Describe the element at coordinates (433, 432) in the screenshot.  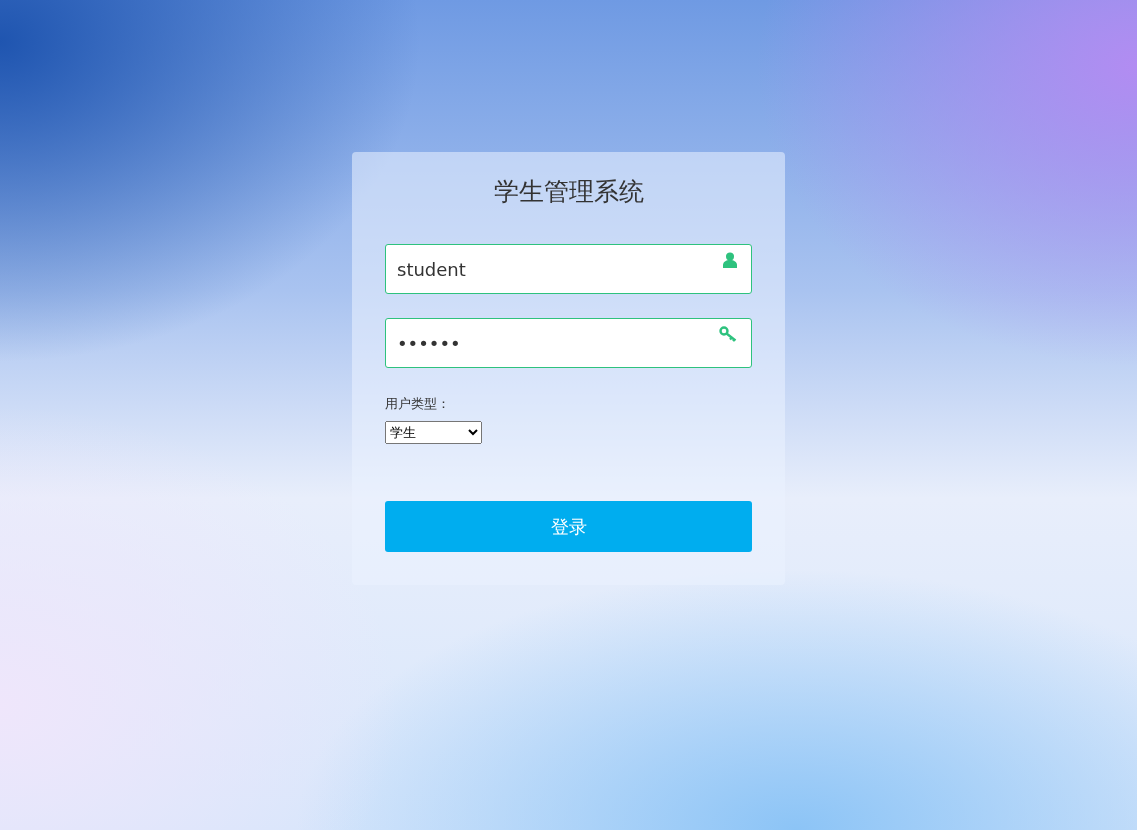
I see `user-type-select: 学生` at that location.